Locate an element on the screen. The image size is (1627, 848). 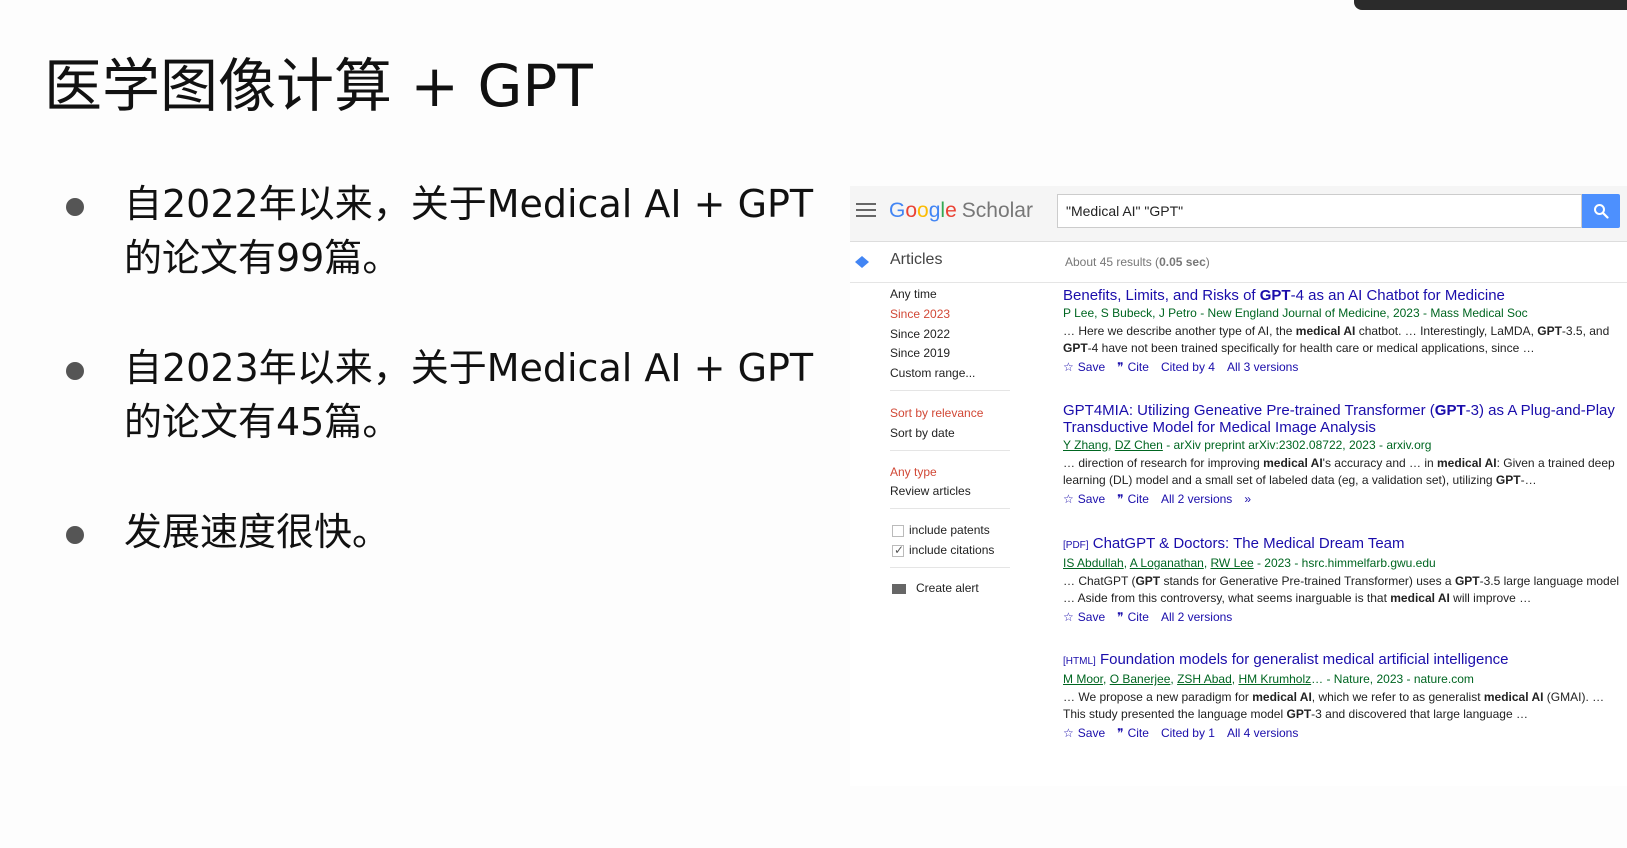
filter-any-time: Any time is located at coordinates (913, 294).